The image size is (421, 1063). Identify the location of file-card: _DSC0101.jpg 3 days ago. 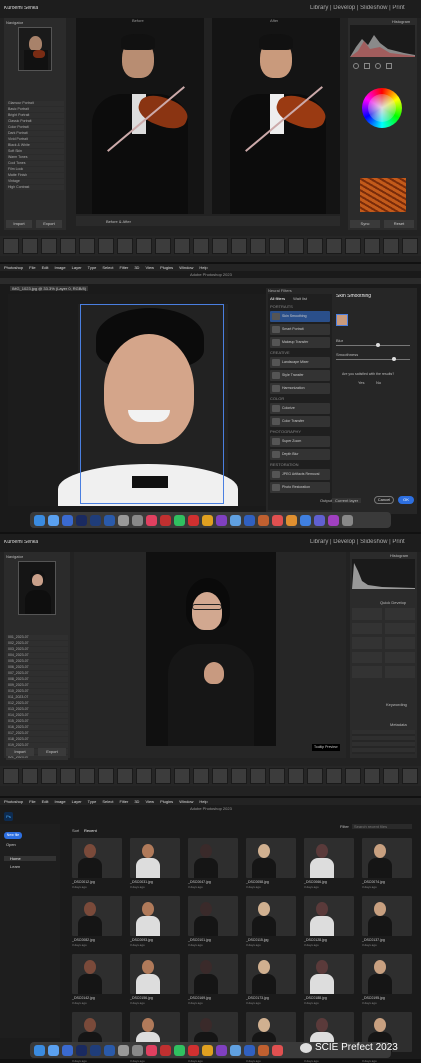
(213, 921).